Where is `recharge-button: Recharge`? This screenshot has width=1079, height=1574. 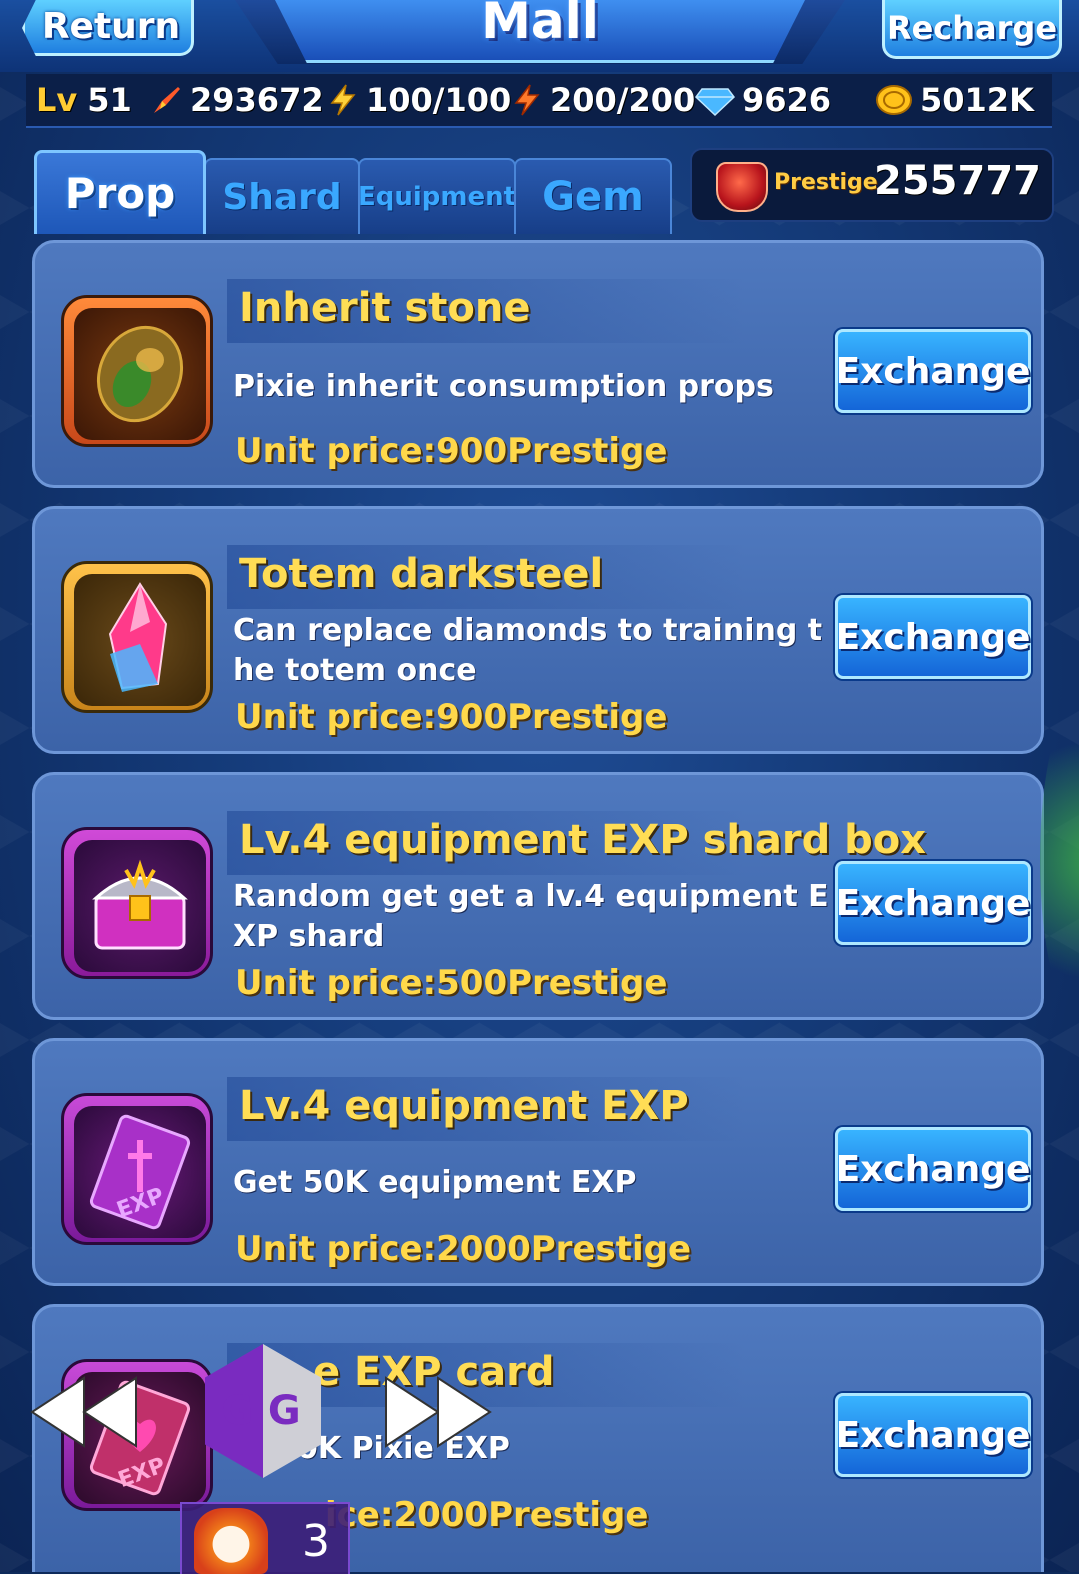 recharge-button: Recharge is located at coordinates (972, 29).